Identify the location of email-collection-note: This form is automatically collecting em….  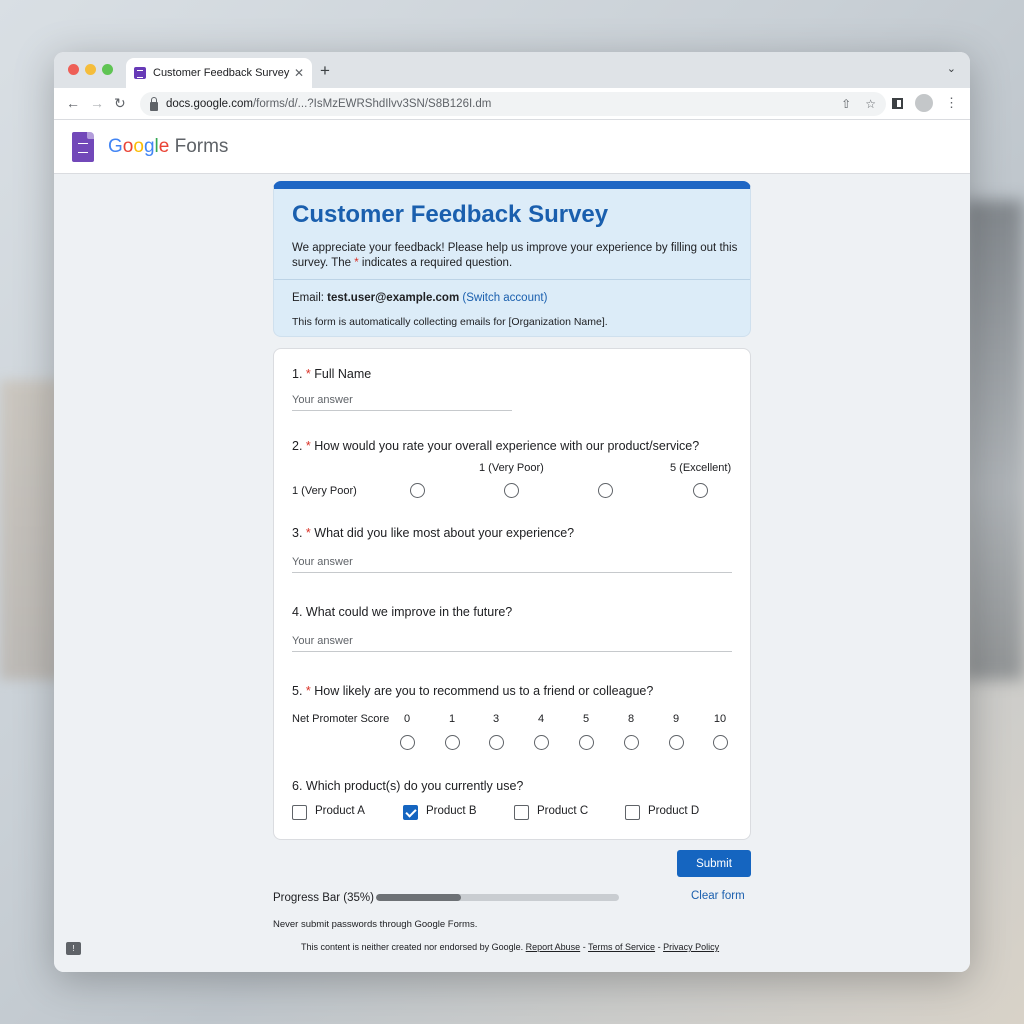
(450, 322).